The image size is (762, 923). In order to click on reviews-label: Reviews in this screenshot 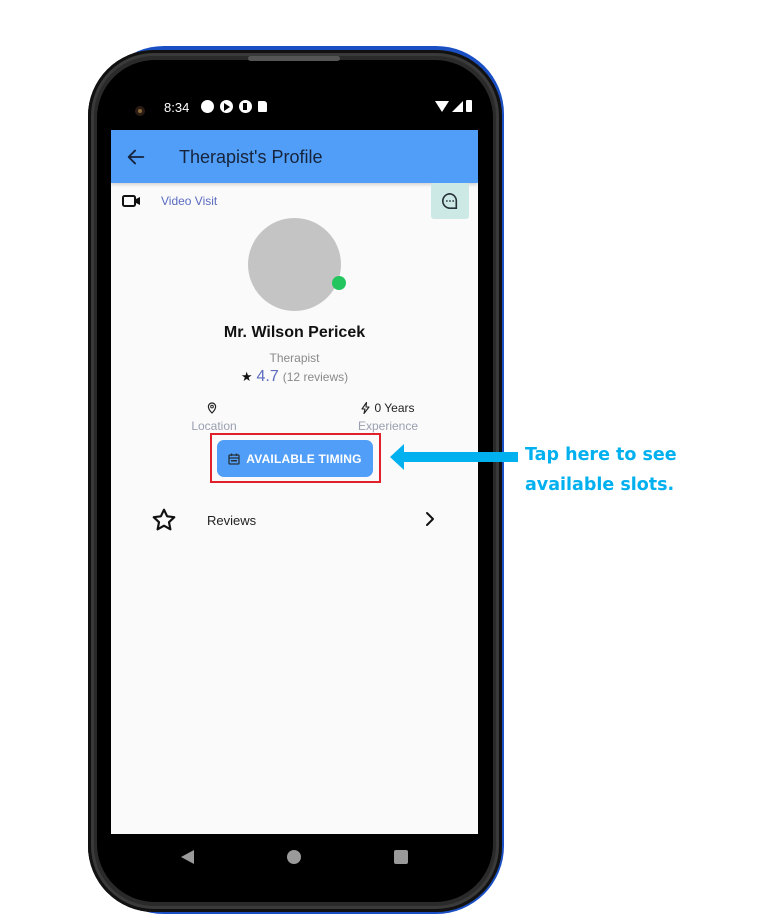, I will do `click(232, 520)`.